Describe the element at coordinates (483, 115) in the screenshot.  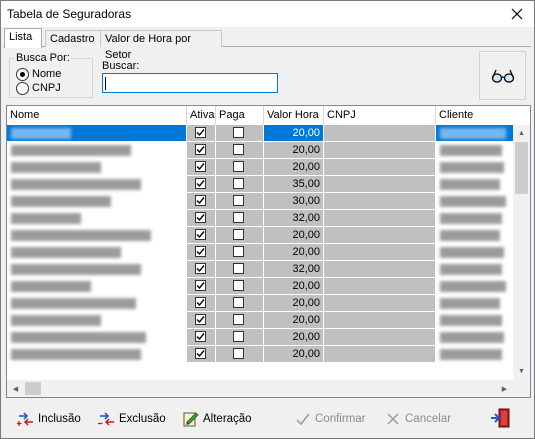
I see `column-header-cliente: Cliente` at that location.